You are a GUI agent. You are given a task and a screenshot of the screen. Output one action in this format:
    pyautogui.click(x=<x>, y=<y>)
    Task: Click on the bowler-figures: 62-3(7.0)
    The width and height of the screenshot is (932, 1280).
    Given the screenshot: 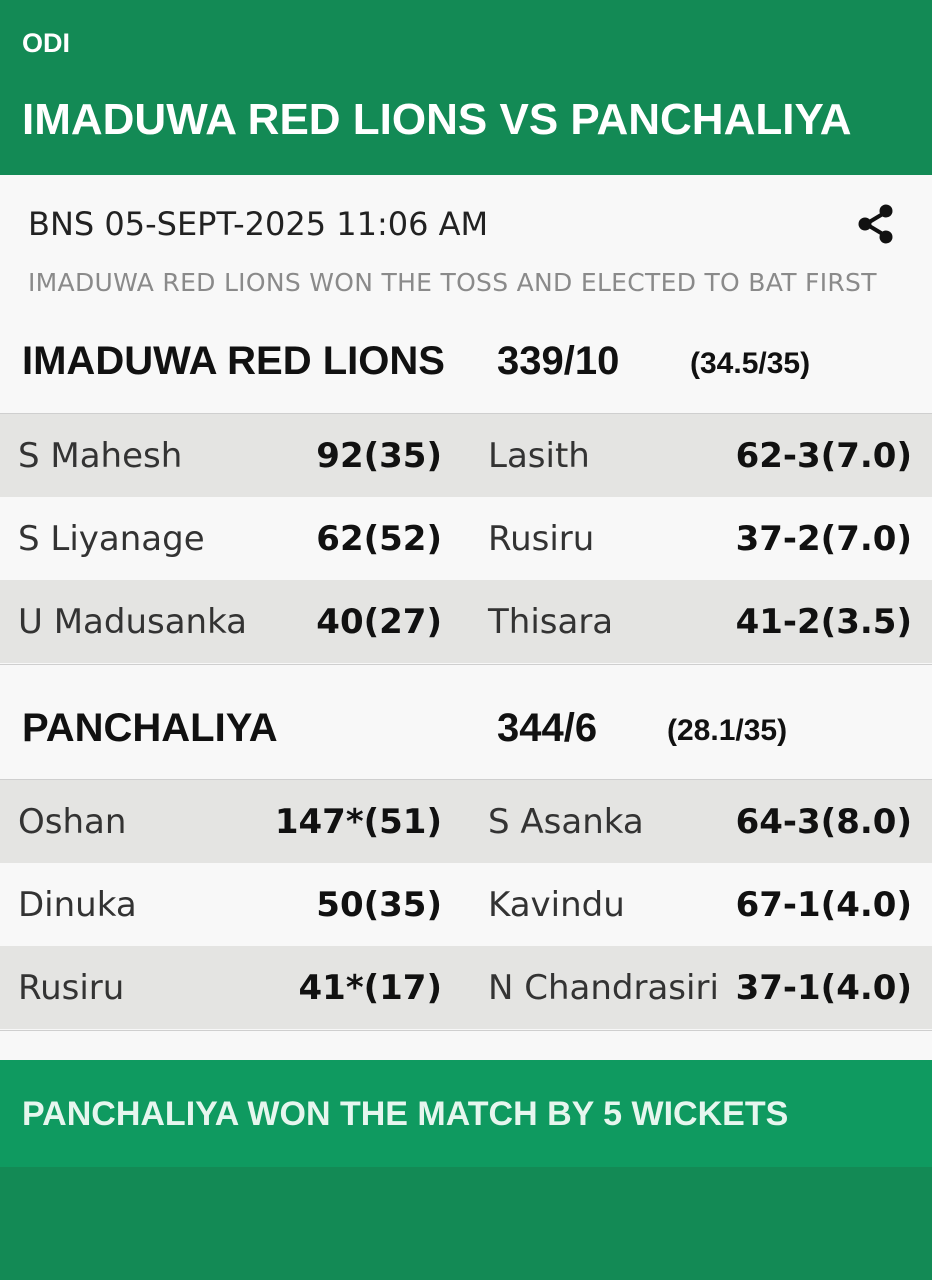 What is the action you would take?
    pyautogui.click(x=823, y=456)
    